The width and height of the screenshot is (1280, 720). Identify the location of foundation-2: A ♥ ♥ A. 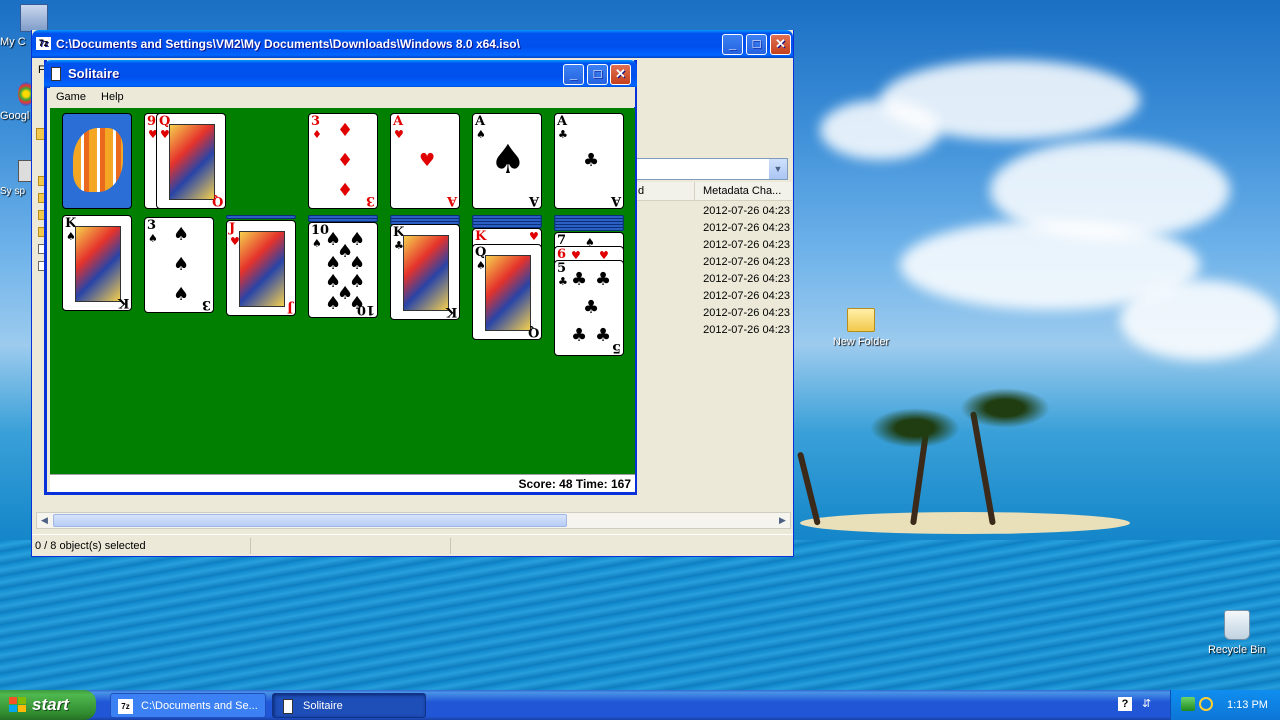
(425, 161).